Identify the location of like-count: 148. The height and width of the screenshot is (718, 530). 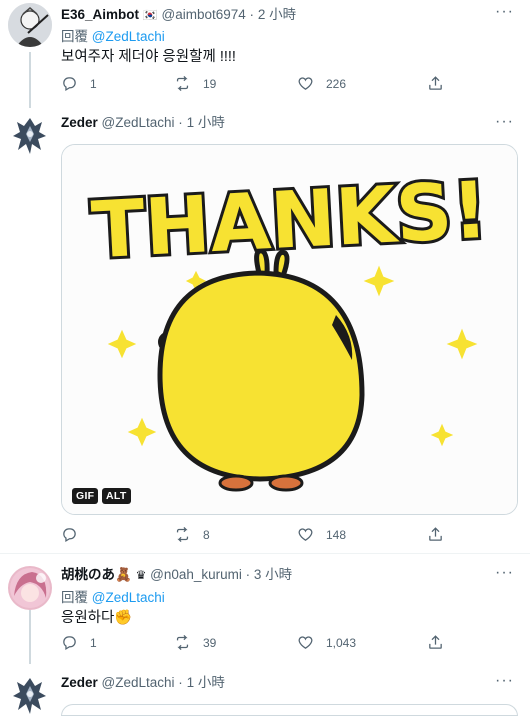
(336, 534).